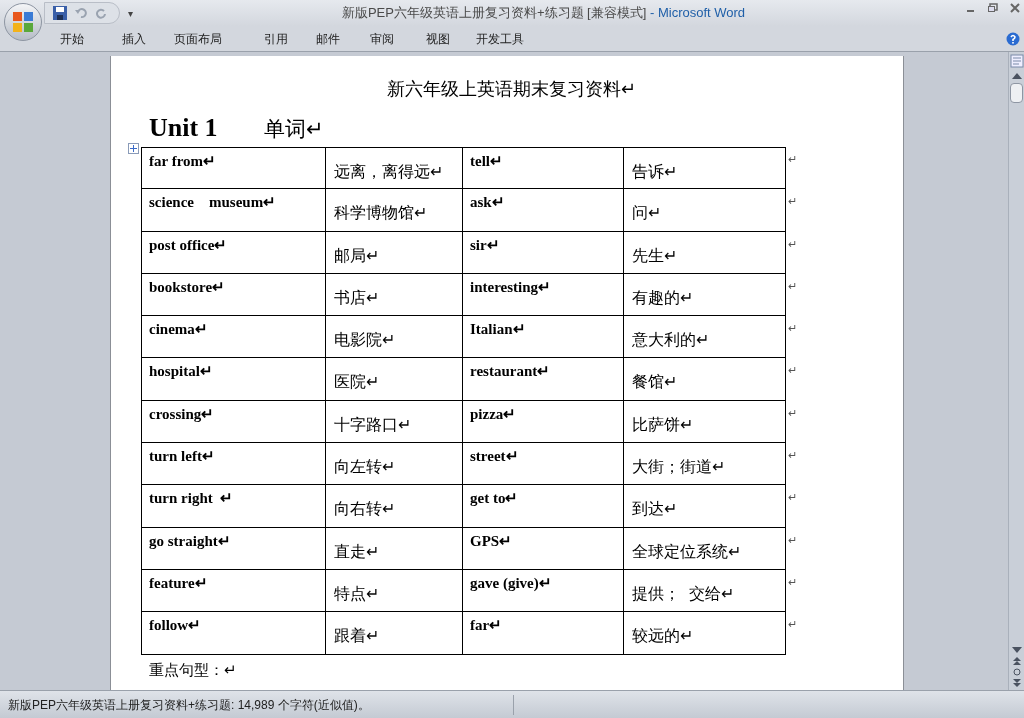  I want to click on table-cell: turn left↵, so click(233, 464).